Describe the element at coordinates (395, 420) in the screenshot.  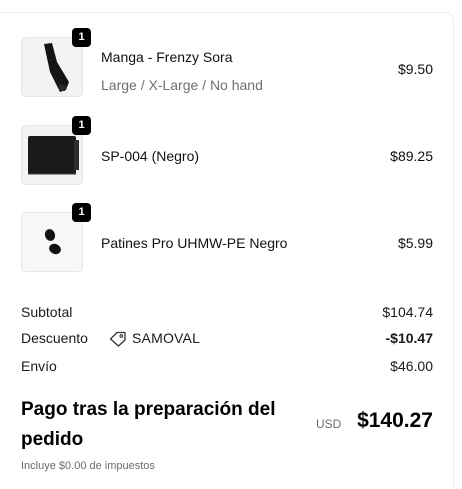
I see `total-amount: $140.27` at that location.